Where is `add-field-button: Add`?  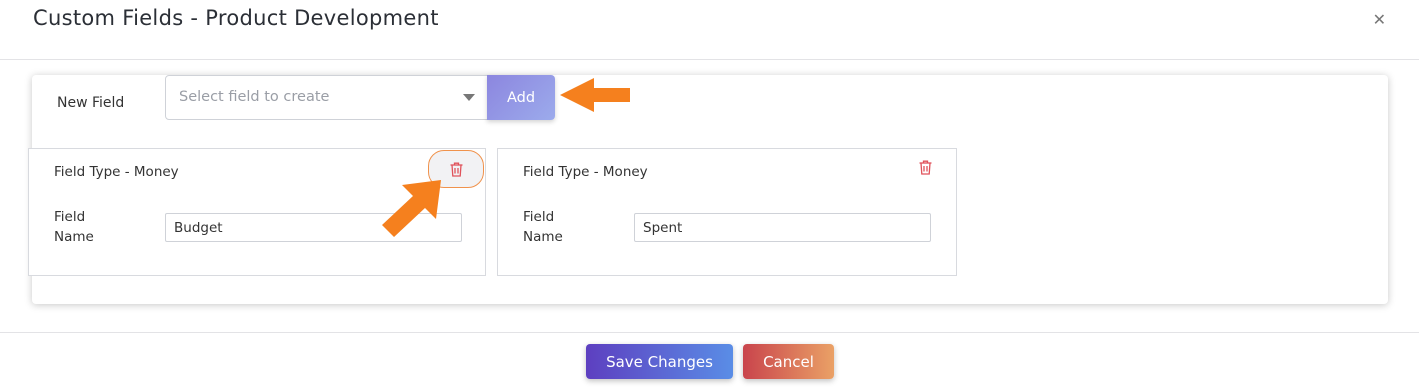 add-field-button: Add is located at coordinates (521, 97).